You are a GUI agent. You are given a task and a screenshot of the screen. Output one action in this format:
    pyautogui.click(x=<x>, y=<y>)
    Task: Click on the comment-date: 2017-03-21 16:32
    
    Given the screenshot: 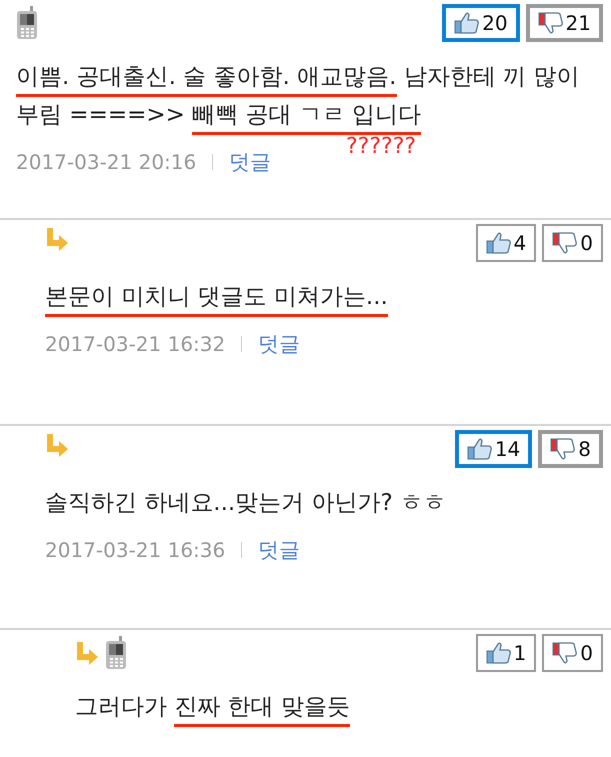 What is the action you would take?
    pyautogui.click(x=135, y=344)
    